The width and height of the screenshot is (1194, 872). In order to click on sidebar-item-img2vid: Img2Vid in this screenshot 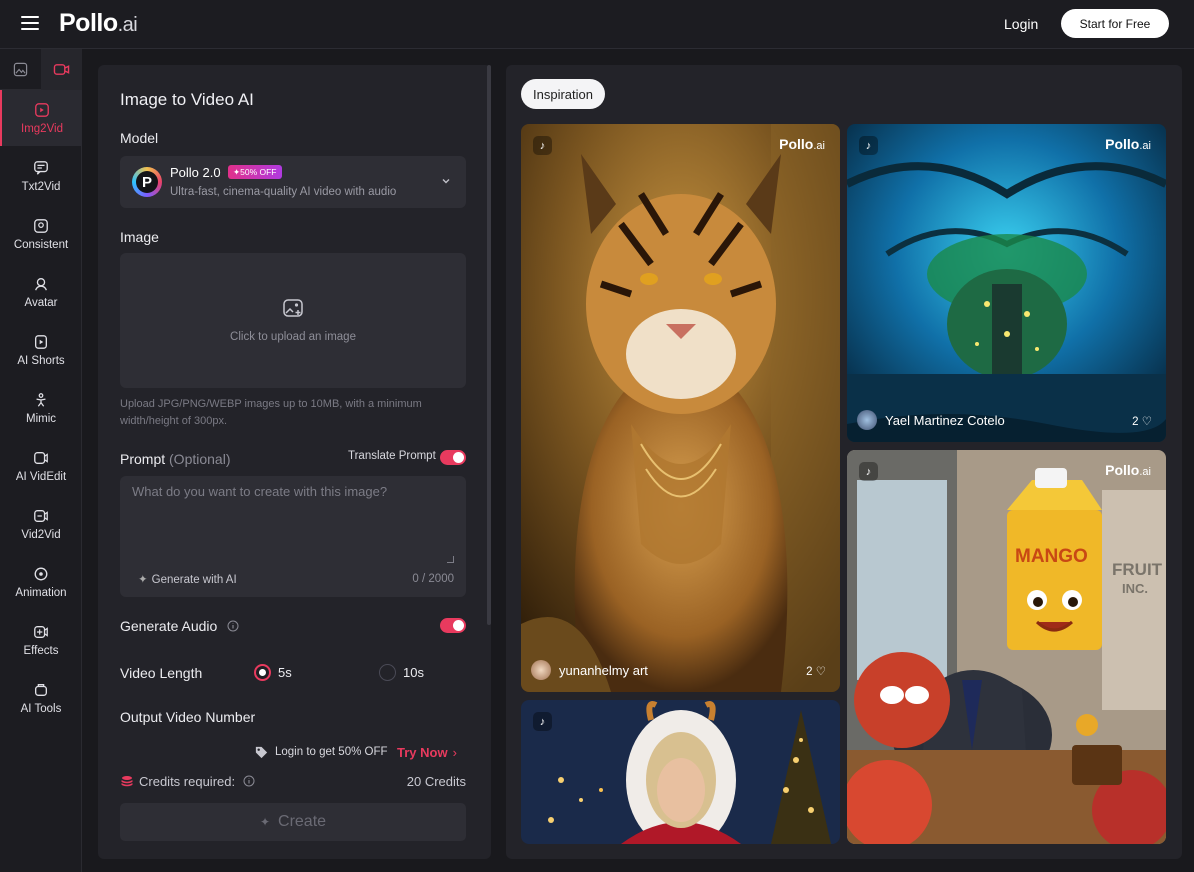, I will do `click(41, 118)`.